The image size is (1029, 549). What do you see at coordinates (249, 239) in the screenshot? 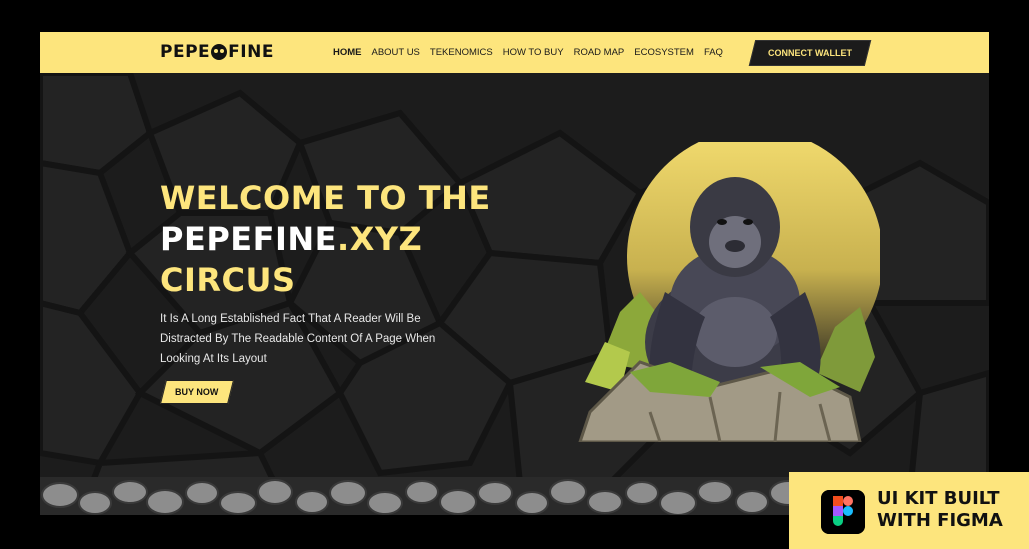
I see `hero-title-brand: PEPEFINE` at bounding box center [249, 239].